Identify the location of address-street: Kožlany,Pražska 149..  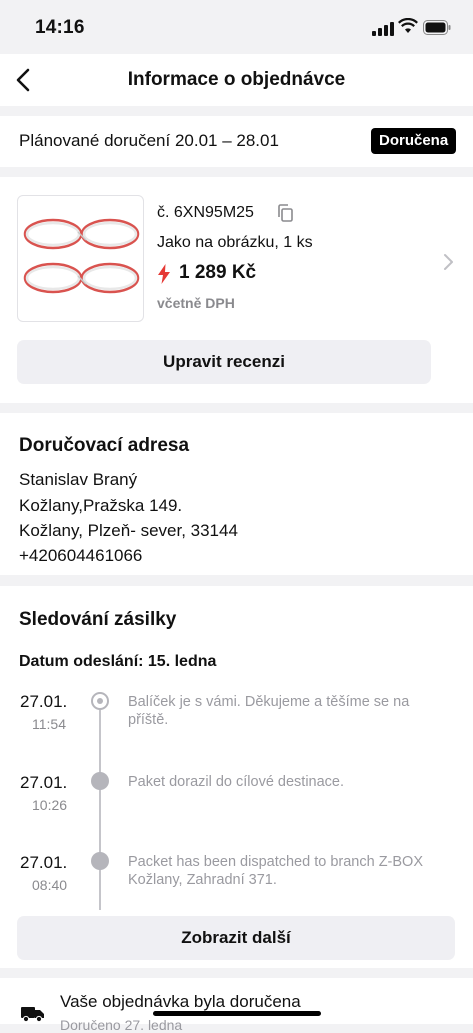
(101, 505).